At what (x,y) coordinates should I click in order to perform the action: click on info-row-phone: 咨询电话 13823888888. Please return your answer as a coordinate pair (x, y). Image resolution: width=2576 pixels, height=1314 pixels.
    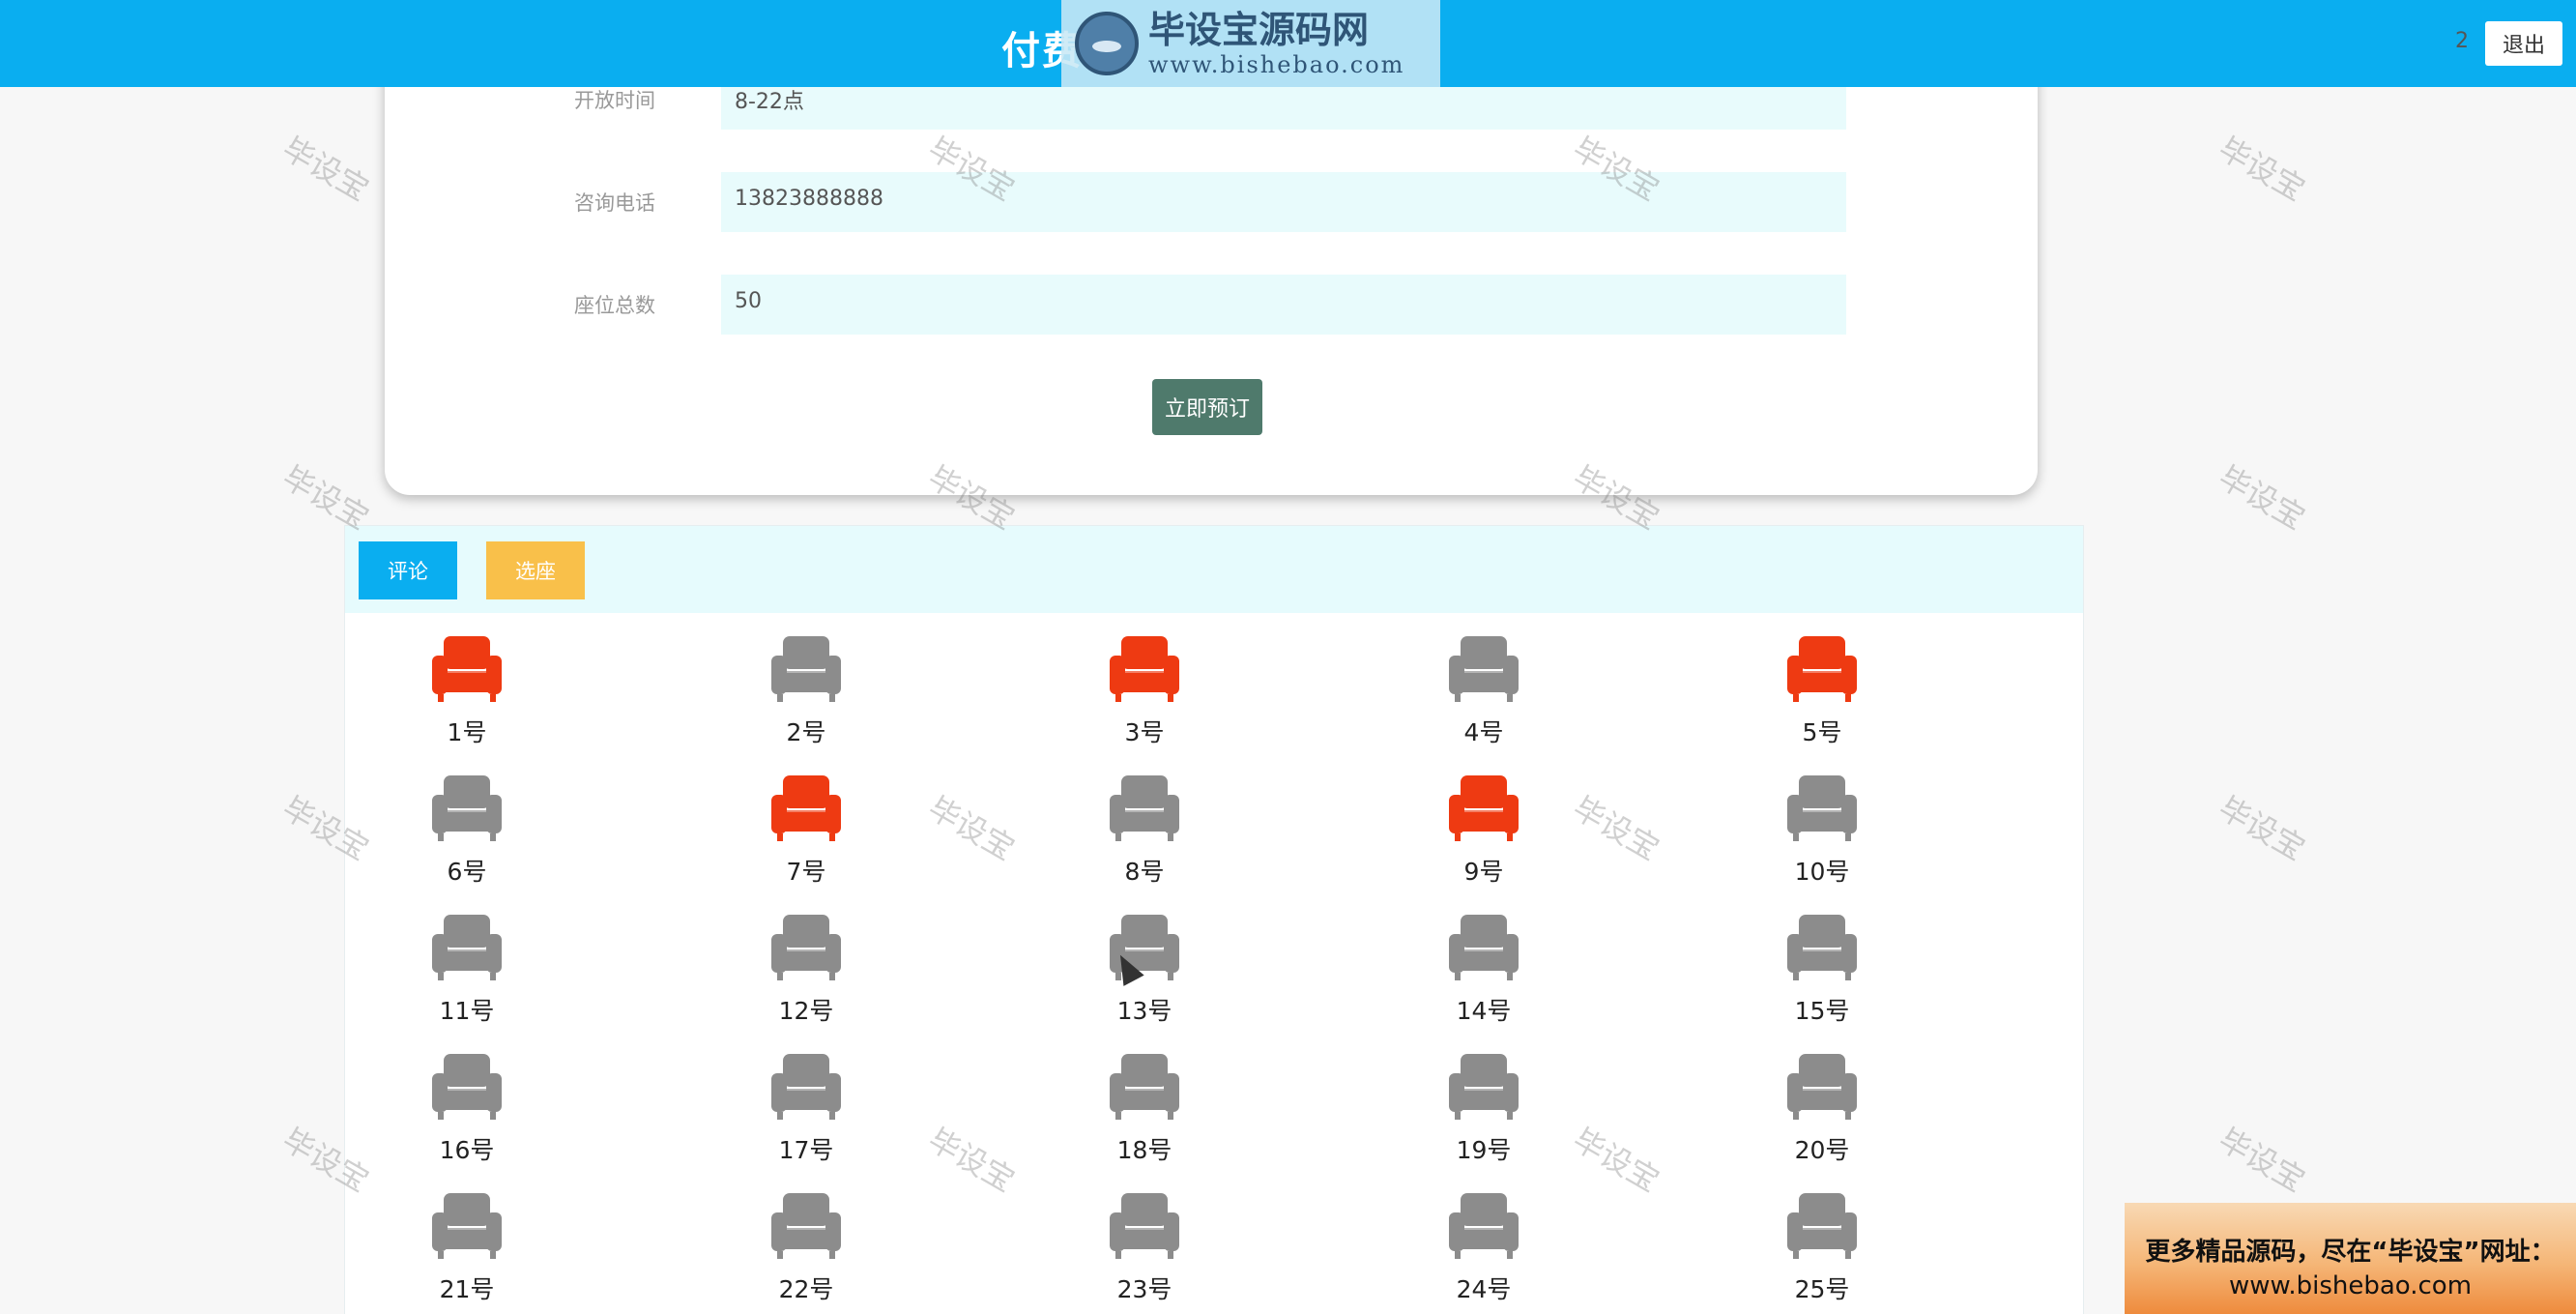
    Looking at the image, I should click on (1211, 202).